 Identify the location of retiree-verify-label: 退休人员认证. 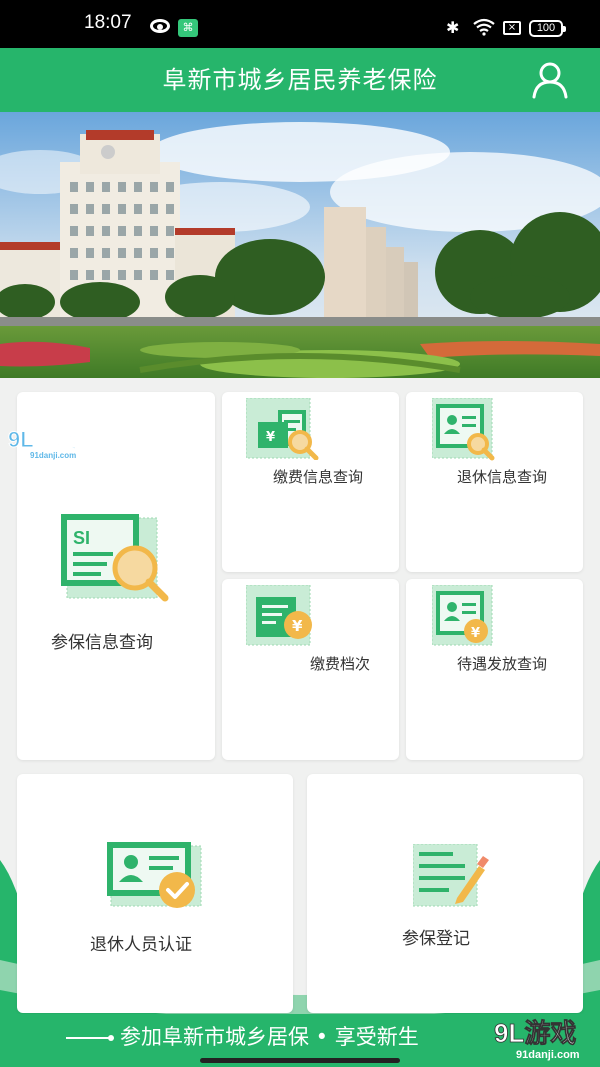
(141, 945).